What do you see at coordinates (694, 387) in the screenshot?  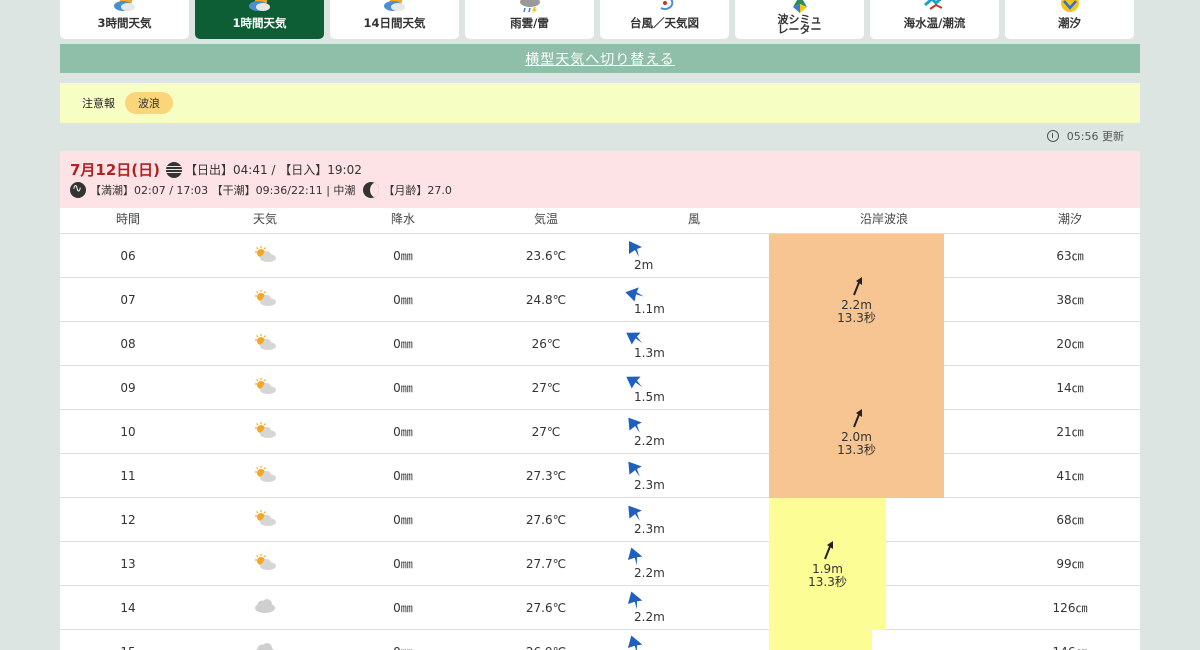 I see `cell-wind: 1.5m` at bounding box center [694, 387].